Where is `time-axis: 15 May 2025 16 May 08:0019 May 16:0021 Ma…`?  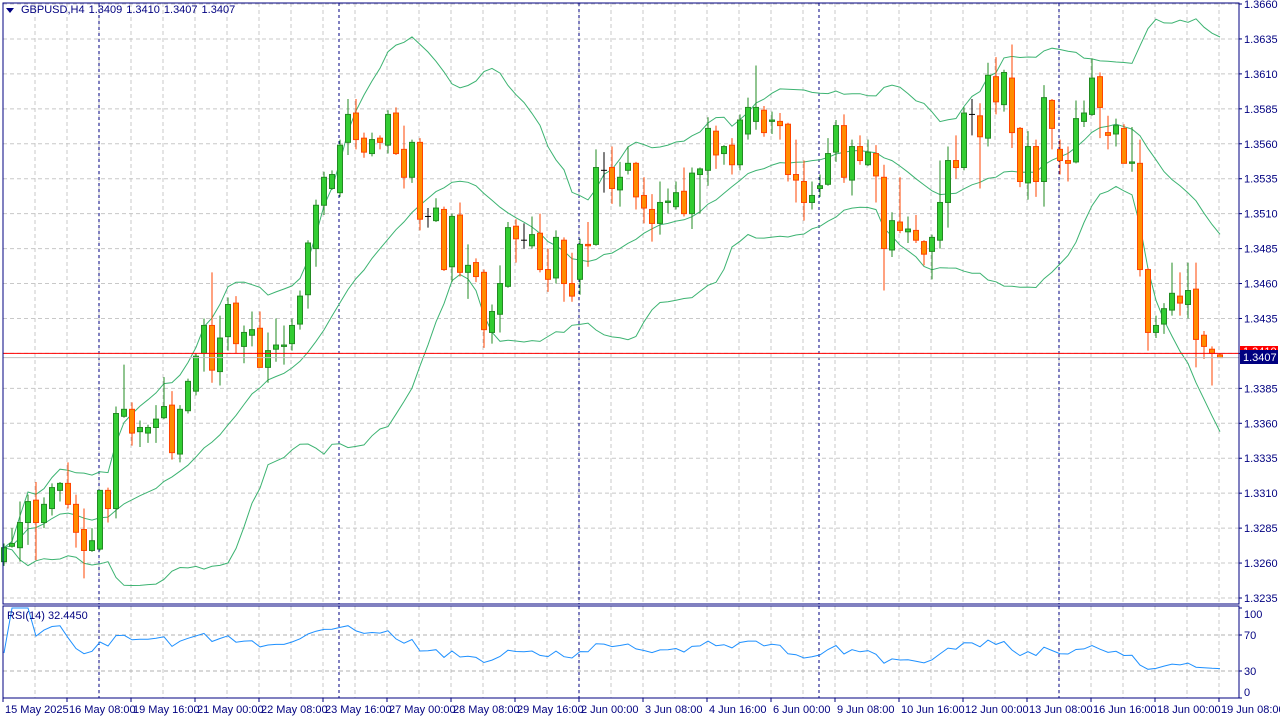
time-axis: 15 May 2025 16 May 08:0019 May 16:0021 Ma… is located at coordinates (641, 707).